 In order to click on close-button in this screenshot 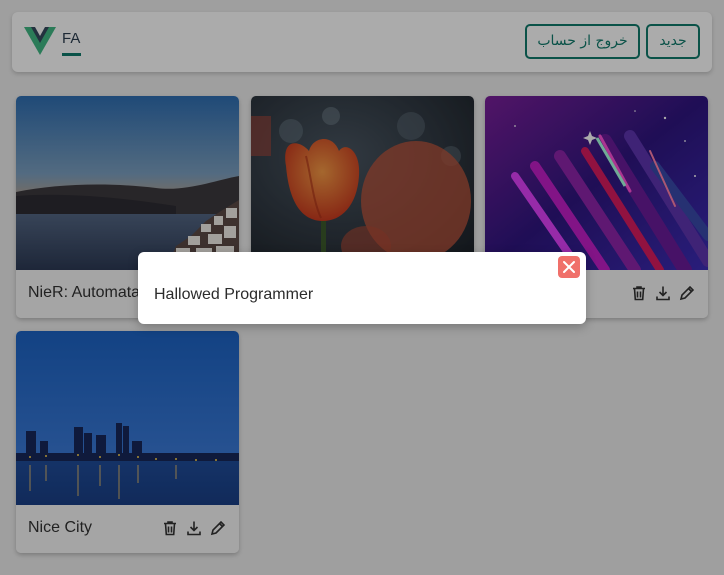, I will do `click(569, 267)`.